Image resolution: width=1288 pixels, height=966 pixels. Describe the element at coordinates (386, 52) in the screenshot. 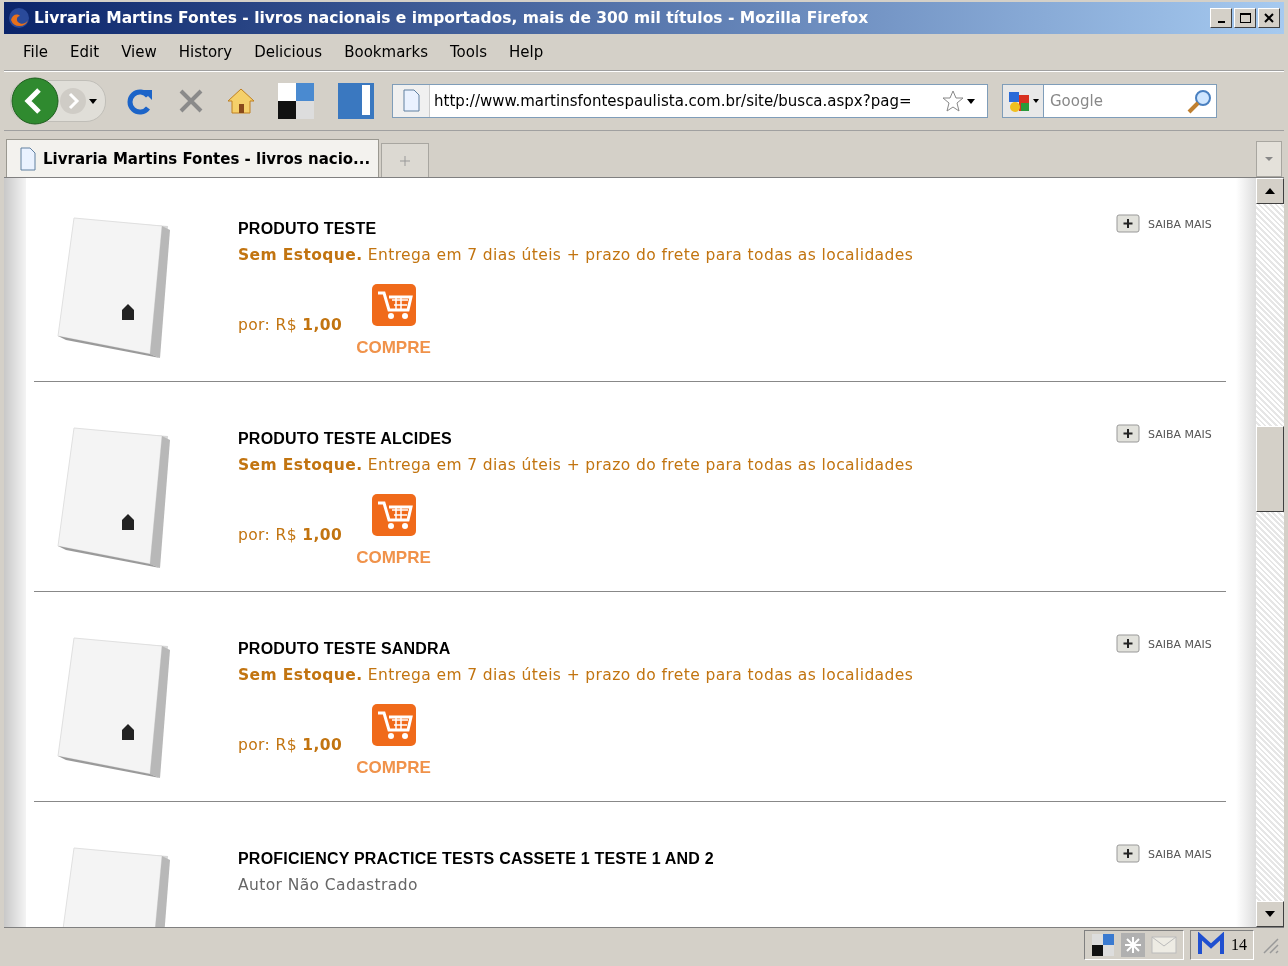

I see `menu-item: Bookmarks` at that location.